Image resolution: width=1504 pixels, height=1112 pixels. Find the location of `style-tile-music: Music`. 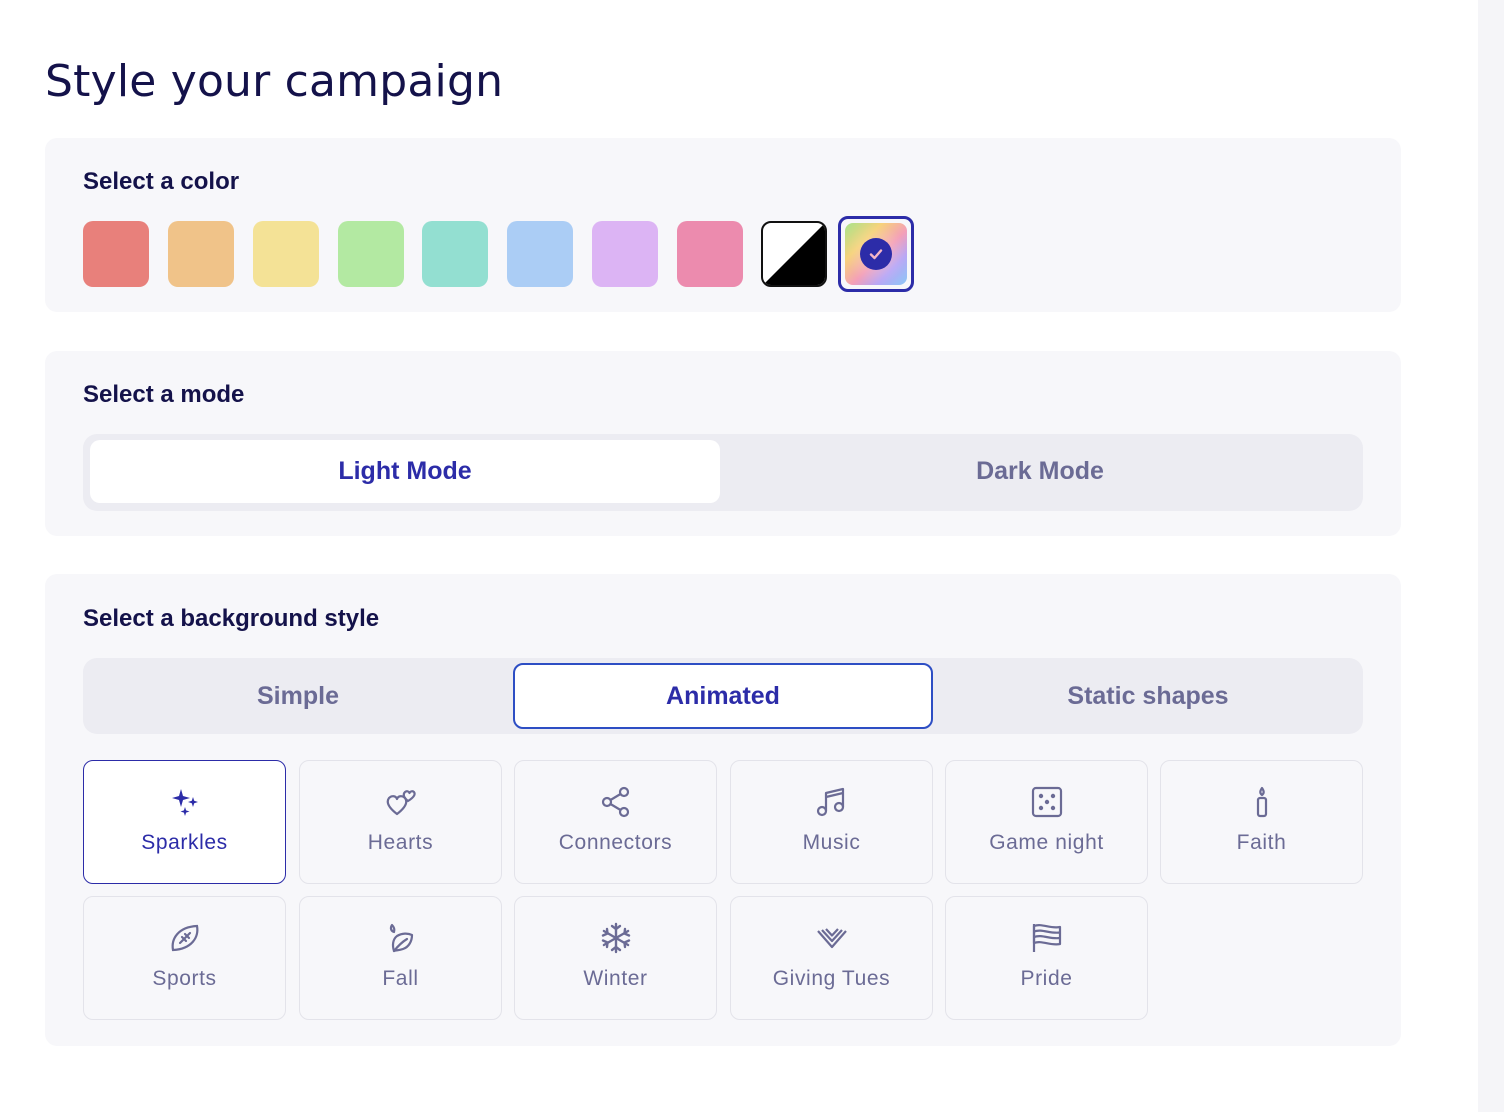

style-tile-music: Music is located at coordinates (831, 822).